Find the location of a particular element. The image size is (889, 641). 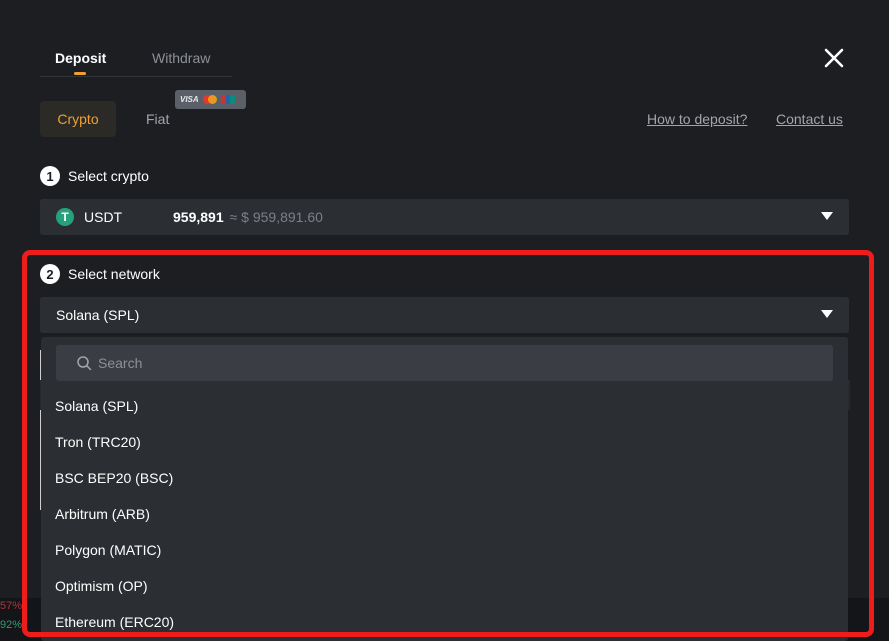

step-number: 1 is located at coordinates (50, 176).